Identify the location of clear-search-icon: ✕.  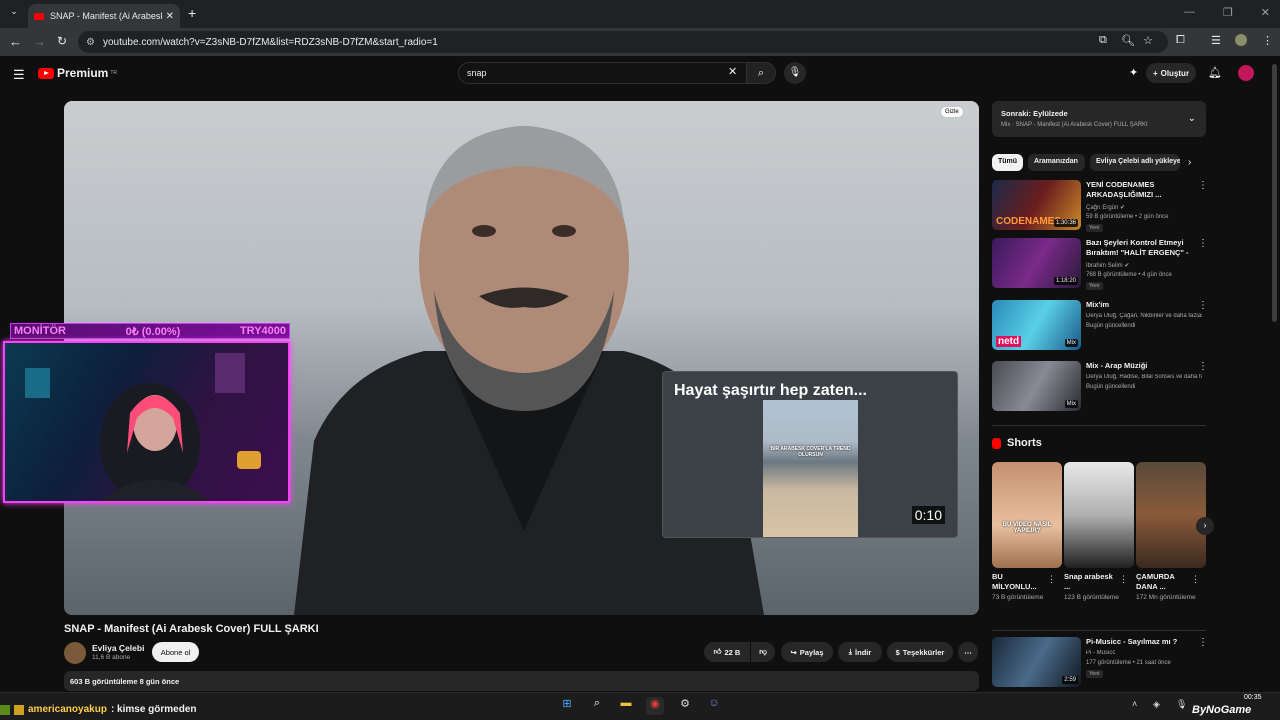
(732, 71).